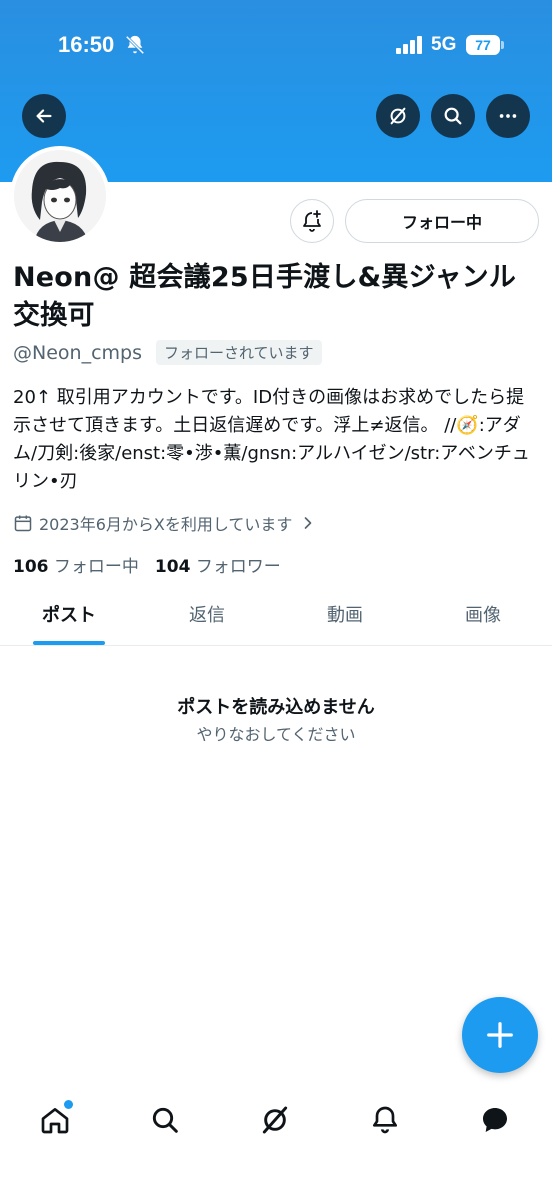  Describe the element at coordinates (276, 733) in the screenshot. I see `empty-state-subtitle: やりなおしてください` at that location.